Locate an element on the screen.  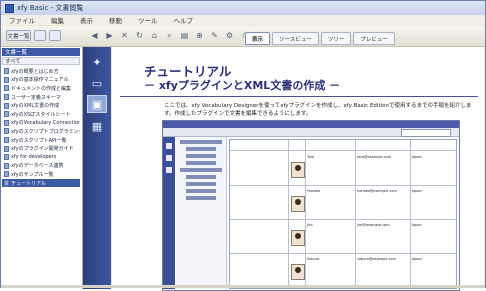
document-list-label: ドキュメントの作成と編集 is located at coordinates (41, 88).